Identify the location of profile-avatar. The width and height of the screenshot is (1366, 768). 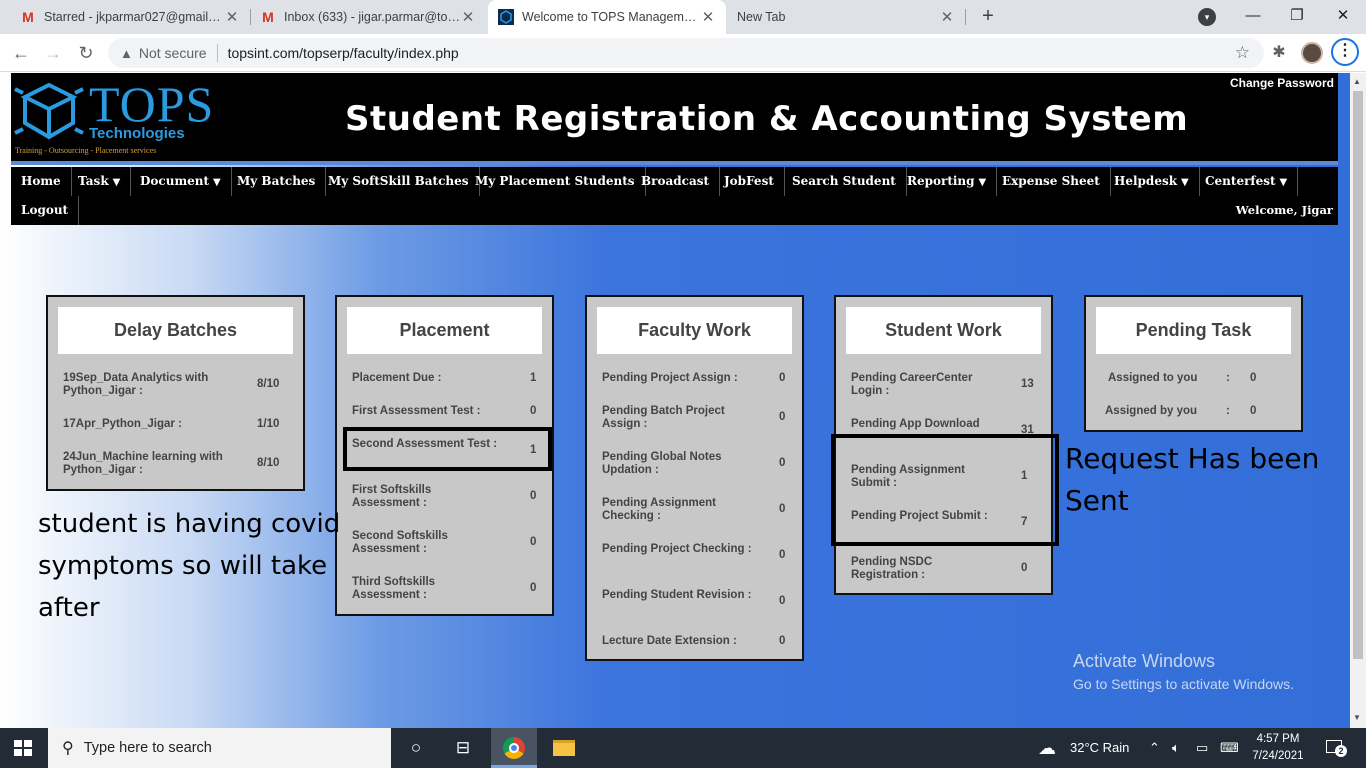
(1312, 53).